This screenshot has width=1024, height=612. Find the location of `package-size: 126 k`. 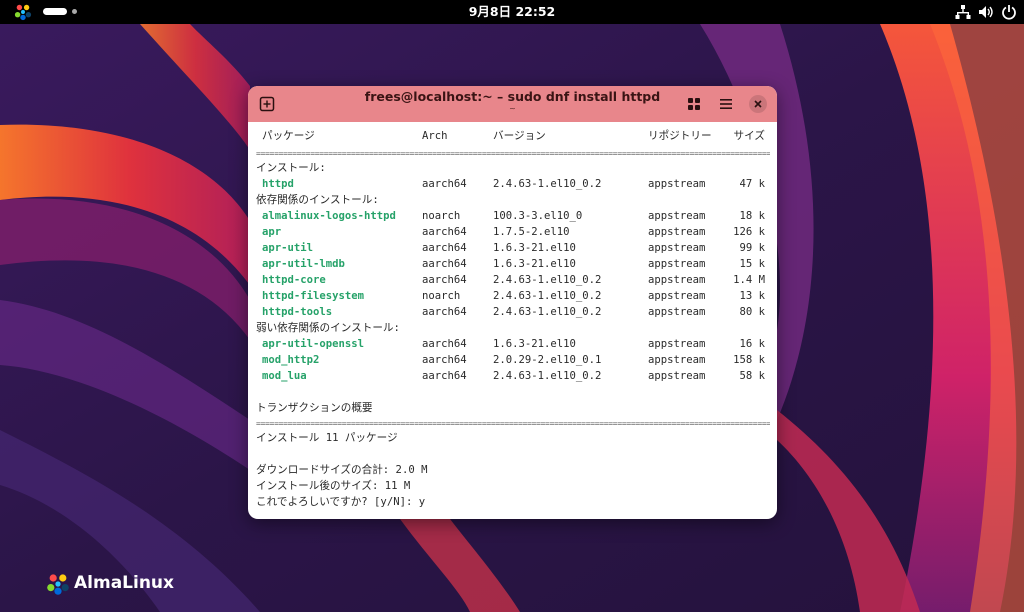

package-size: 126 k is located at coordinates (749, 232).